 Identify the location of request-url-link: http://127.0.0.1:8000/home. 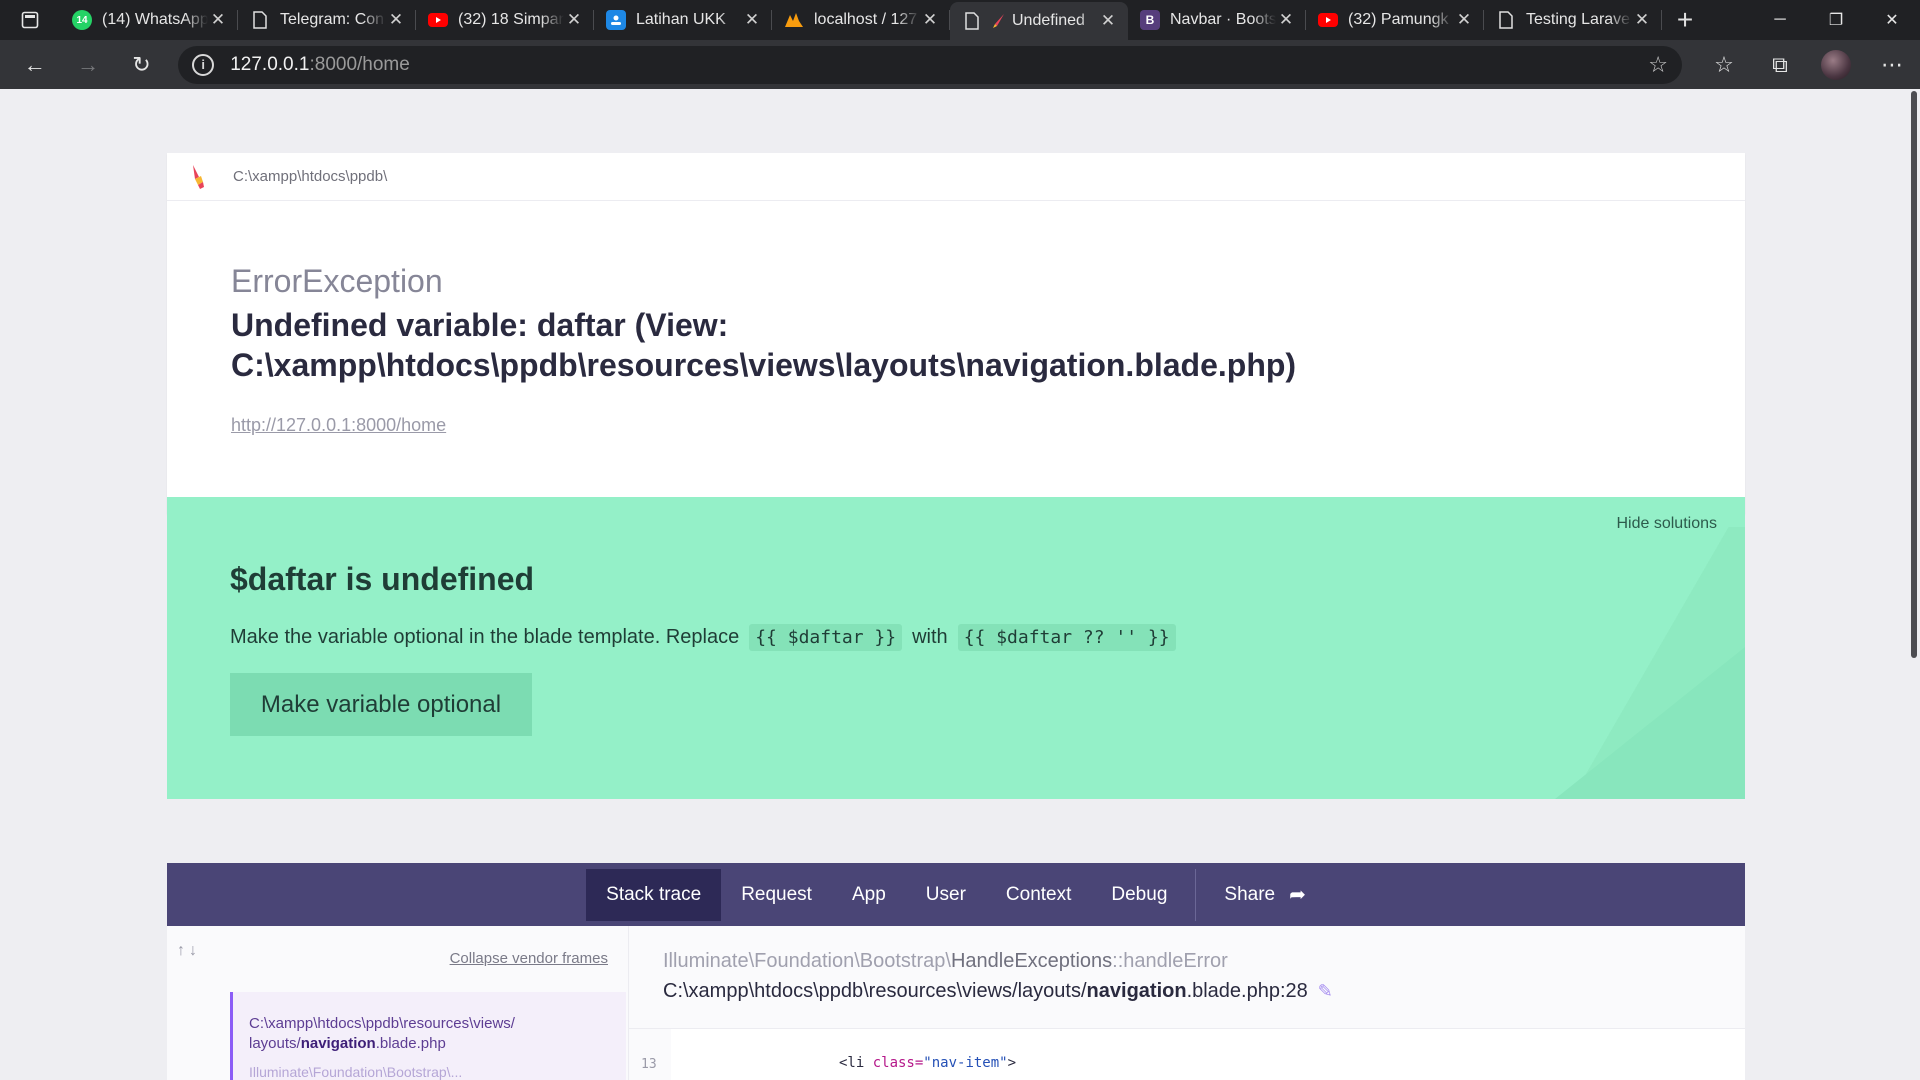
(338, 425).